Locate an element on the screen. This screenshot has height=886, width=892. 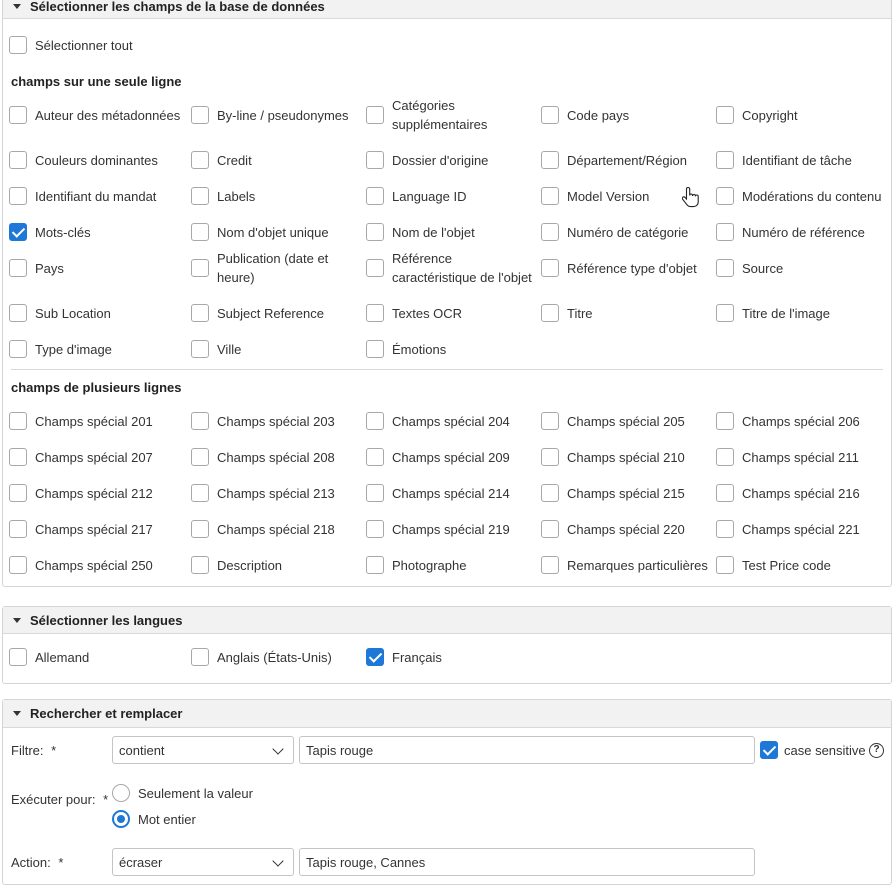
field-checkbox: Dossier d'origine is located at coordinates (452, 160).